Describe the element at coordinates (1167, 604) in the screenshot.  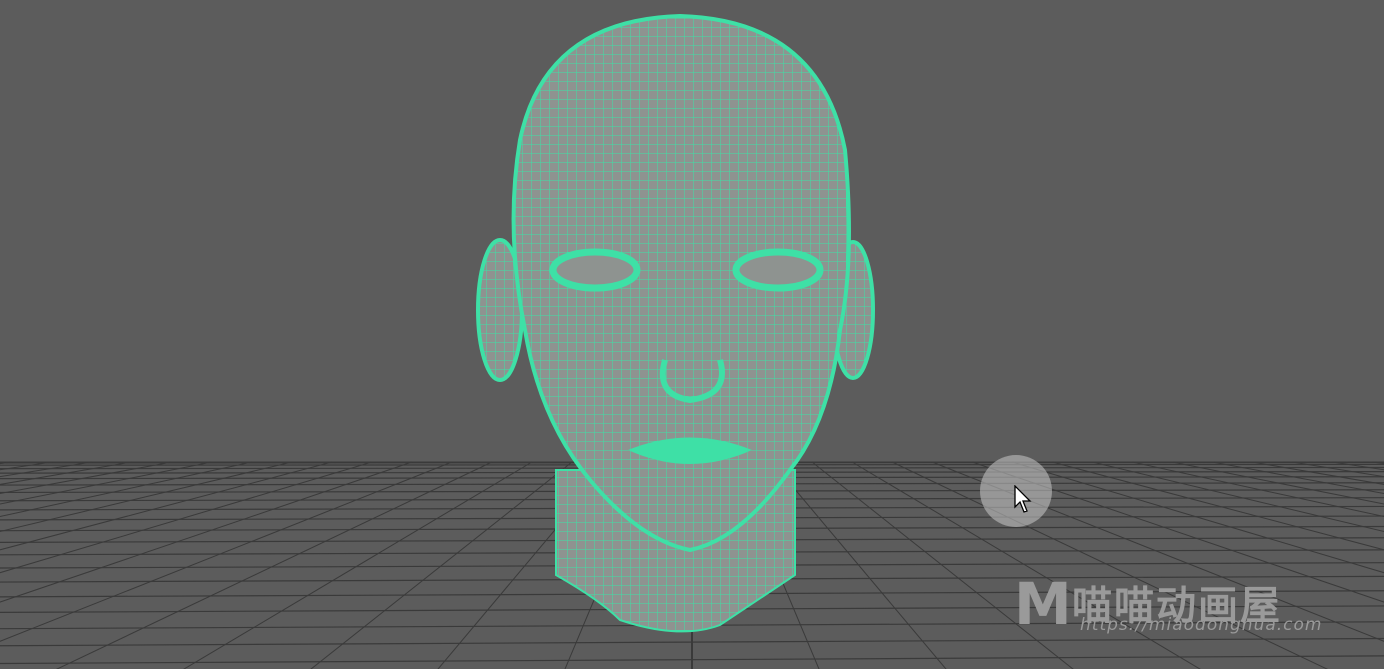
I see `watermark-logo: M 喵喵动画屋 https://miaodonghua.com` at that location.